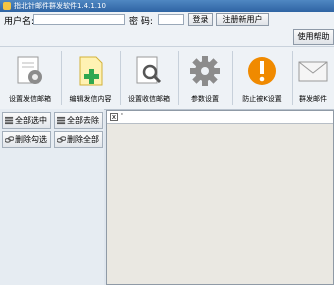  I want to click on password-field, so click(171, 19).